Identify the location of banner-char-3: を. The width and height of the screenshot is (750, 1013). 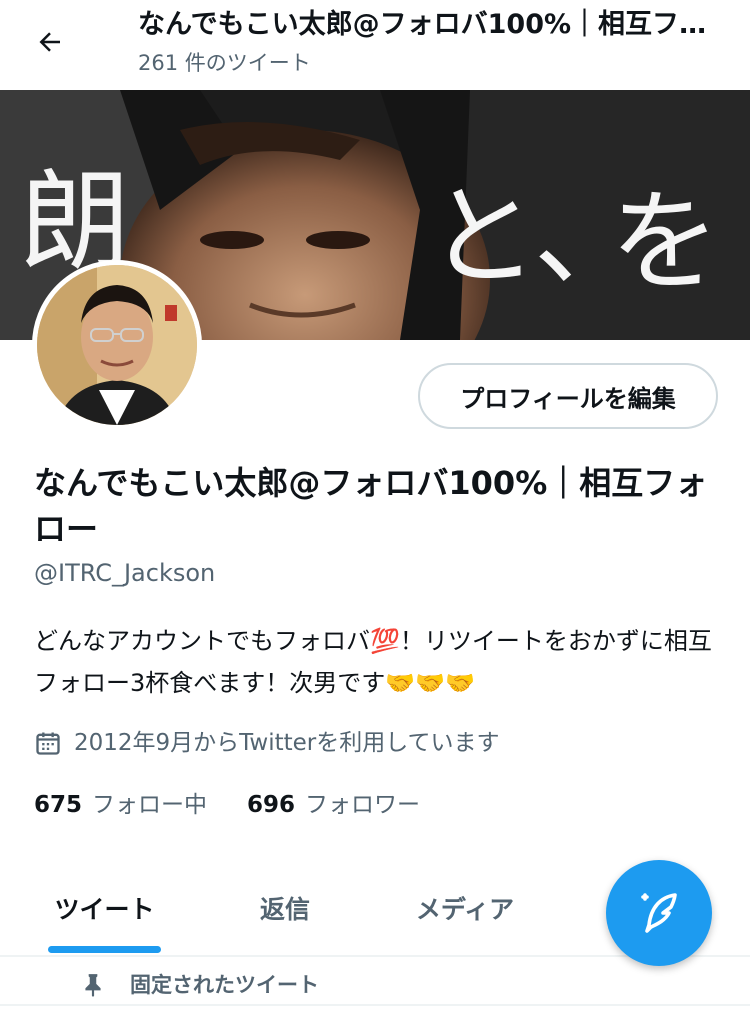
(665, 242).